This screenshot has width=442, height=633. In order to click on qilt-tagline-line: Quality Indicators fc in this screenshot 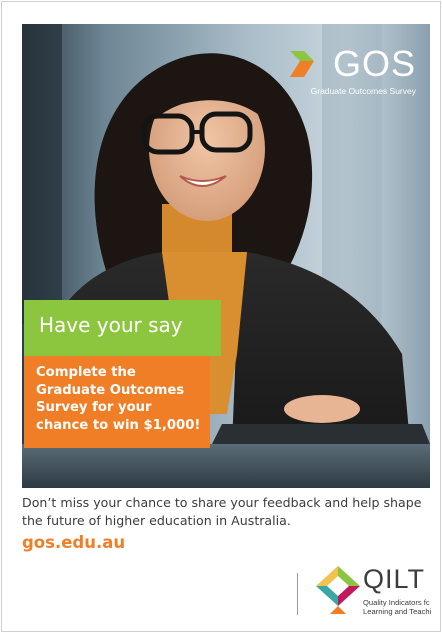, I will do `click(396, 602)`.